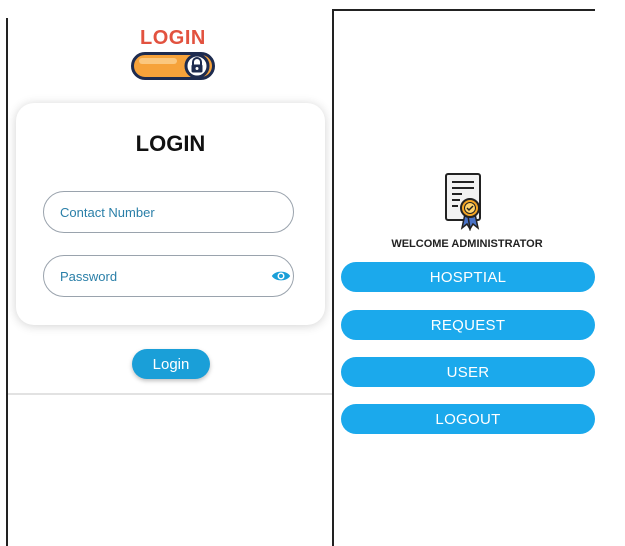 This screenshot has width=625, height=546. Describe the element at coordinates (170, 394) in the screenshot. I see `divider` at that location.